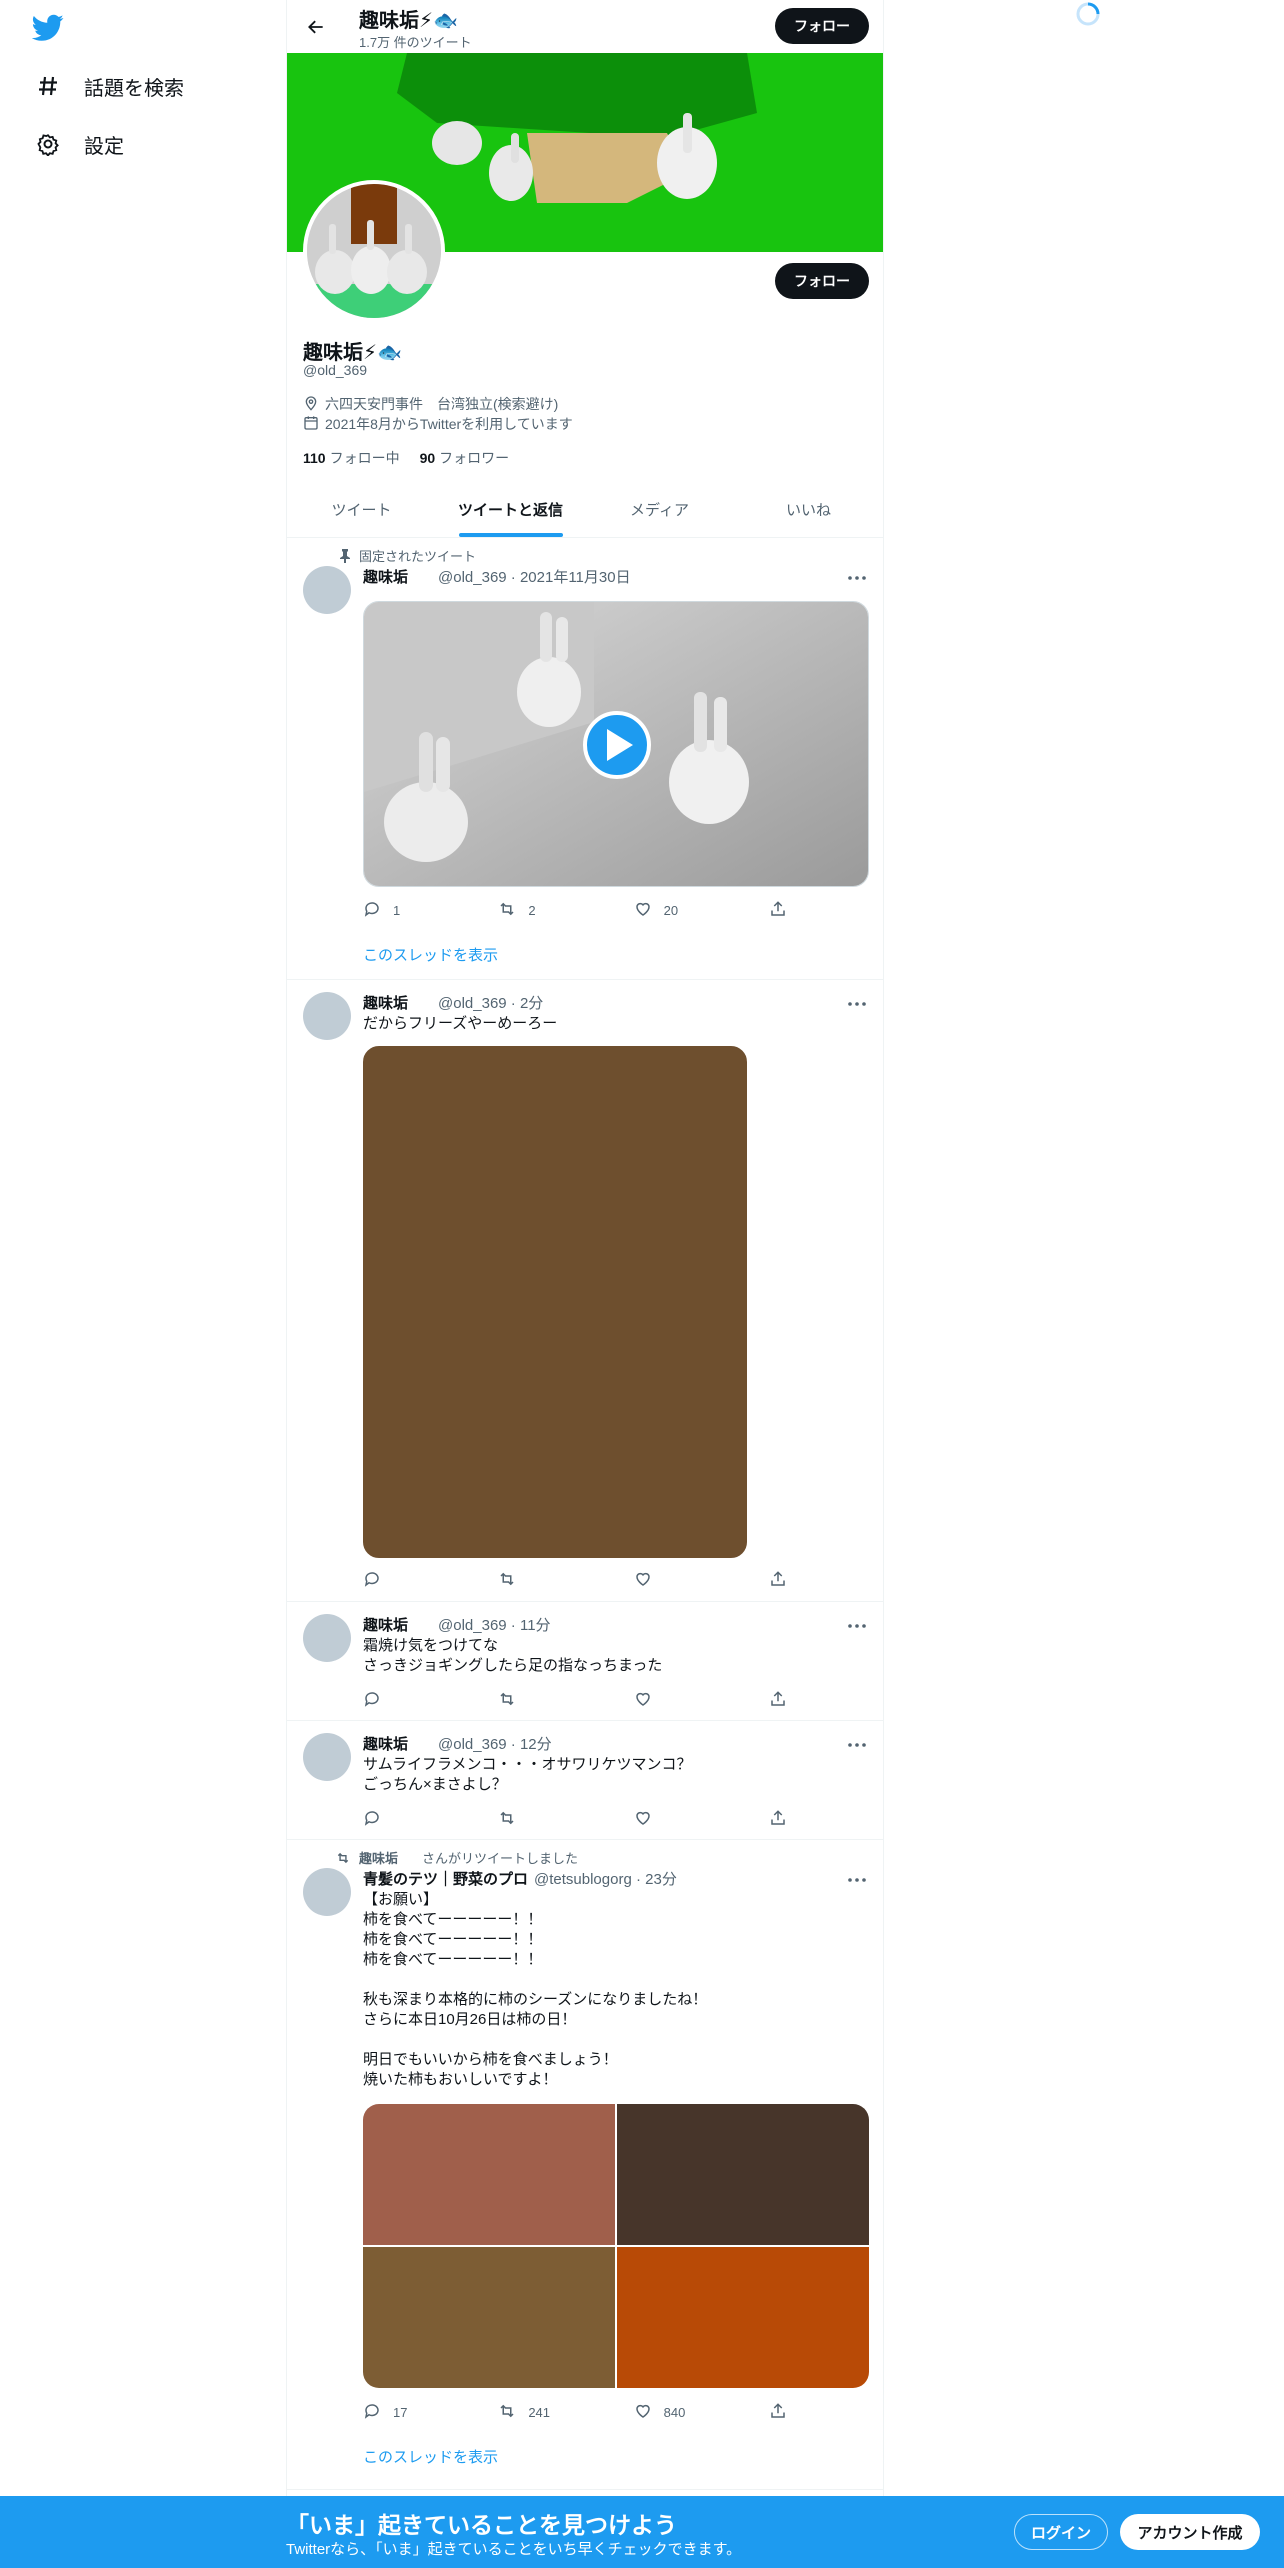  What do you see at coordinates (555, 1302) in the screenshot?
I see `image-media` at bounding box center [555, 1302].